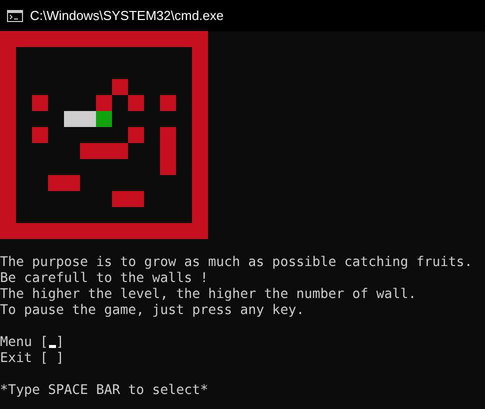  I want to click on instruction-text: The higher the level, the higher the number of wall., so click(209, 295).